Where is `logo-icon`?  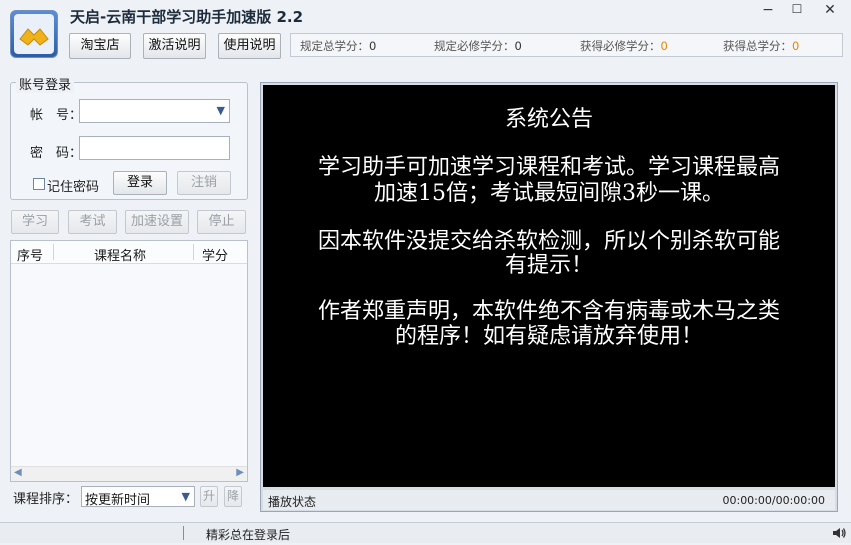 logo-icon is located at coordinates (34, 34).